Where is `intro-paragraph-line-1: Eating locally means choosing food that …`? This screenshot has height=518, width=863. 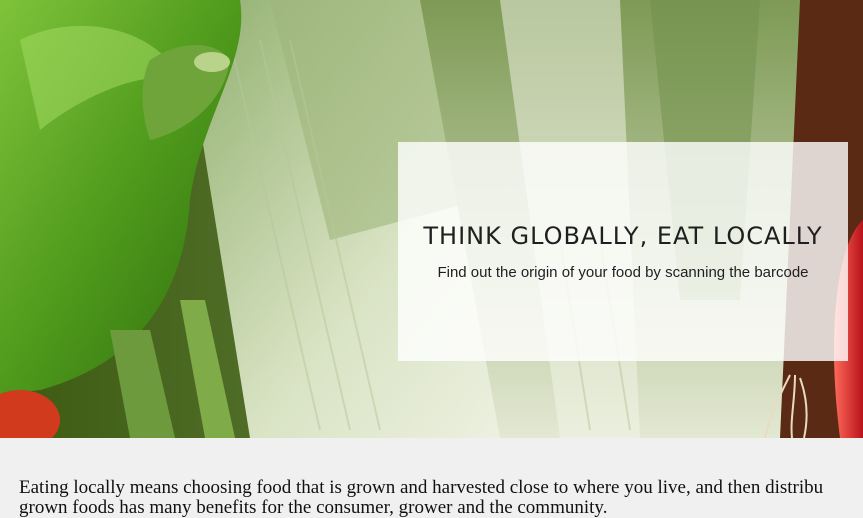
intro-paragraph-line-1: Eating locally means choosing food that … is located at coordinates (421, 487).